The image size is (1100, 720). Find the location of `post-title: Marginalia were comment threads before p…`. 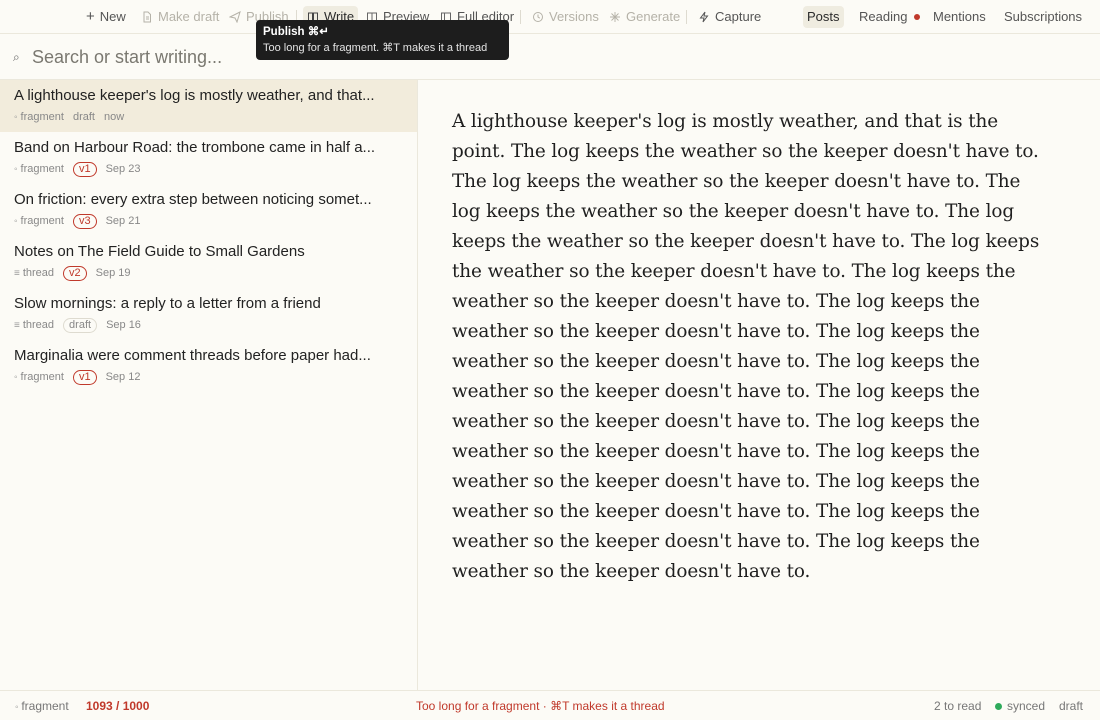

post-title: Marginalia were comment threads before p… is located at coordinates (192, 355).